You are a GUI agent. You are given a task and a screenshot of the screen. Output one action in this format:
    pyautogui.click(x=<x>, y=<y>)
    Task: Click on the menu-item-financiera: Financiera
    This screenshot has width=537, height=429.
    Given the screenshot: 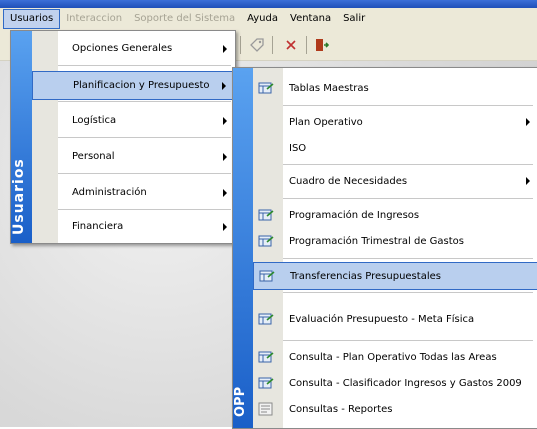 What is the action you would take?
    pyautogui.click(x=133, y=226)
    